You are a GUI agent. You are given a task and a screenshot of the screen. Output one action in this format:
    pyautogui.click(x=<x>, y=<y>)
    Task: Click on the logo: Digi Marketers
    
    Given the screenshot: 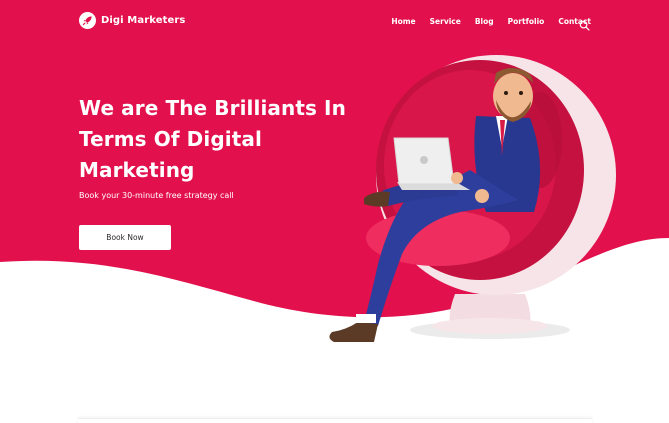 What is the action you would take?
    pyautogui.click(x=132, y=20)
    